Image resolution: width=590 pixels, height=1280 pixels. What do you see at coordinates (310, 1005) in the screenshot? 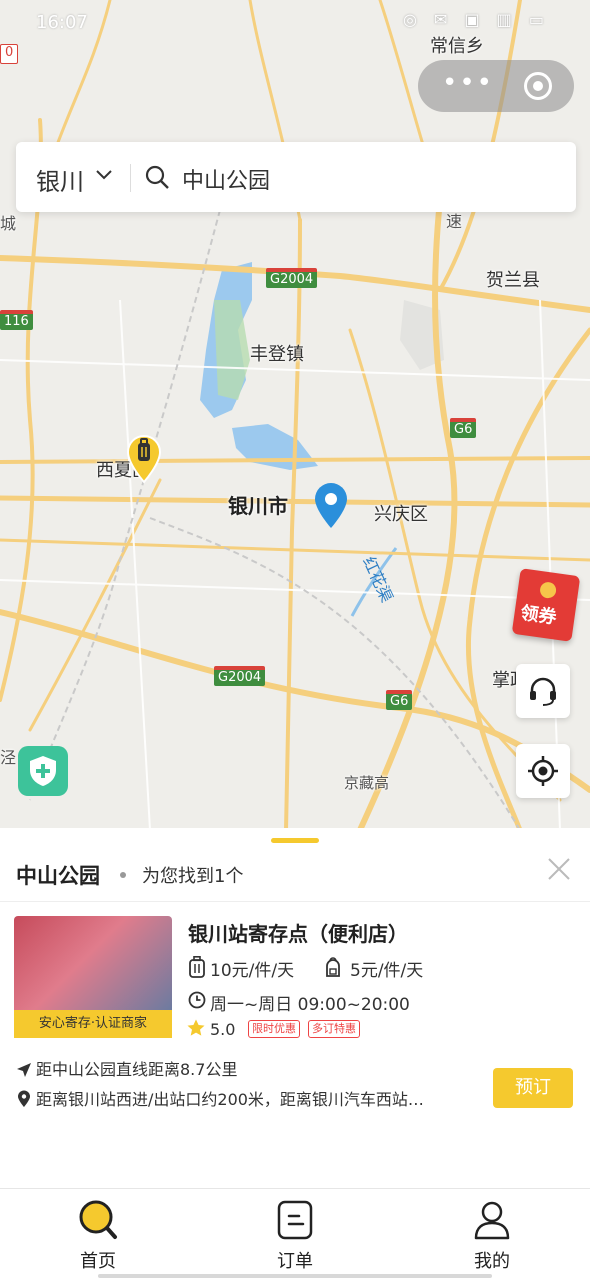
I see `opening-hours: 周一~周日 09:00~20:00` at bounding box center [310, 1005].